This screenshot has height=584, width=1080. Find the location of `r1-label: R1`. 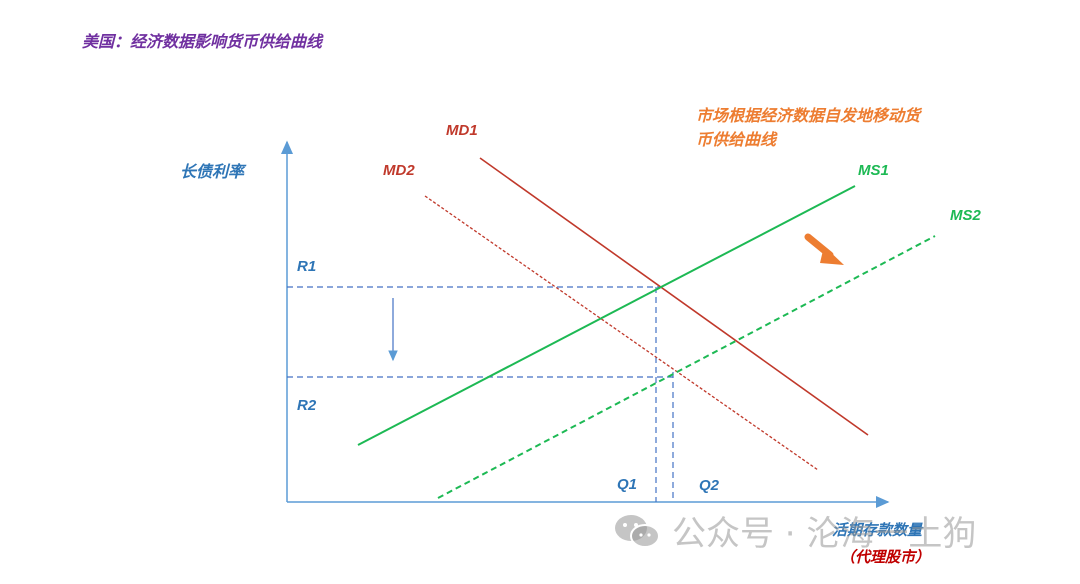

r1-label: R1 is located at coordinates (307, 266).